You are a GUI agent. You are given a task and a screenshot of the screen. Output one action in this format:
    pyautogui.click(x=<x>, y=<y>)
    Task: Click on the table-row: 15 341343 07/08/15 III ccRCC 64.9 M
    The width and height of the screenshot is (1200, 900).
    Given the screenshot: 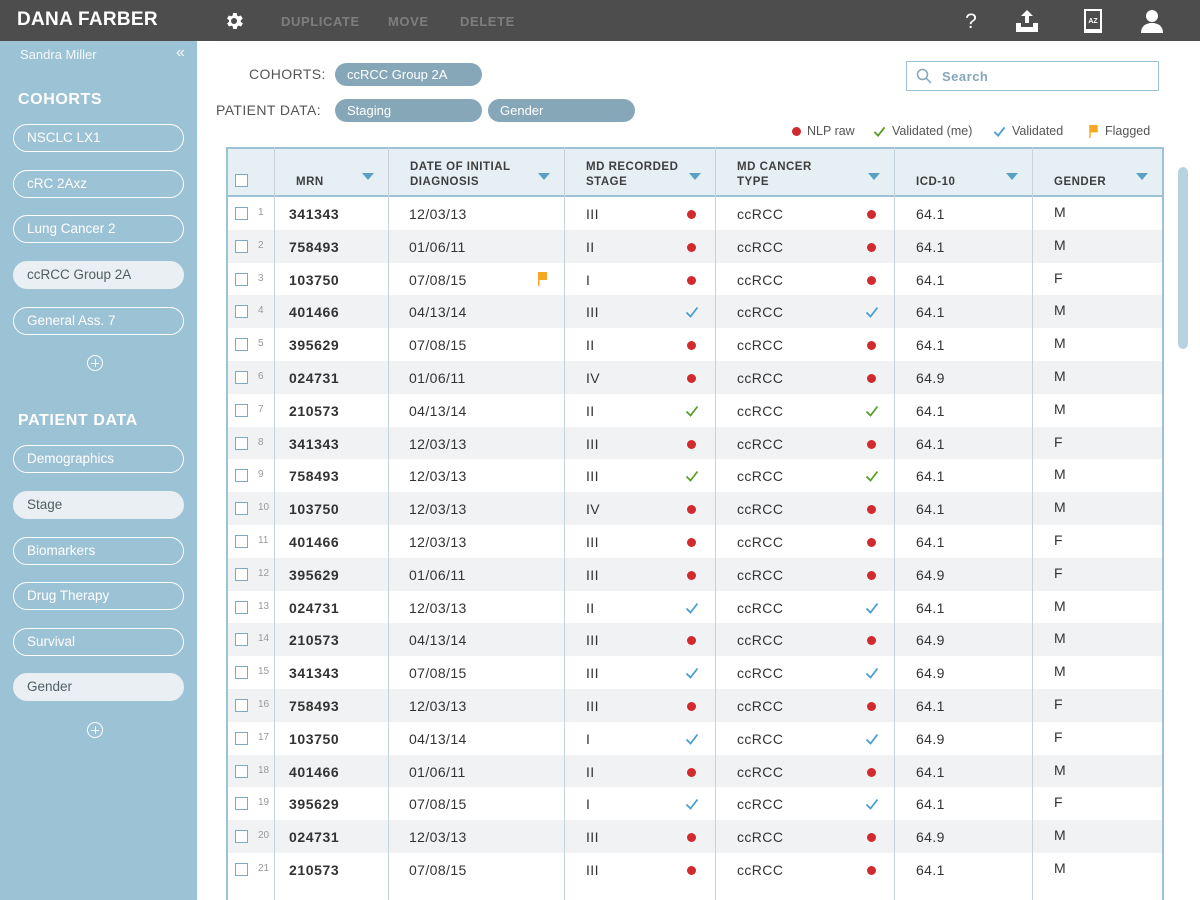 What is the action you would take?
    pyautogui.click(x=695, y=672)
    